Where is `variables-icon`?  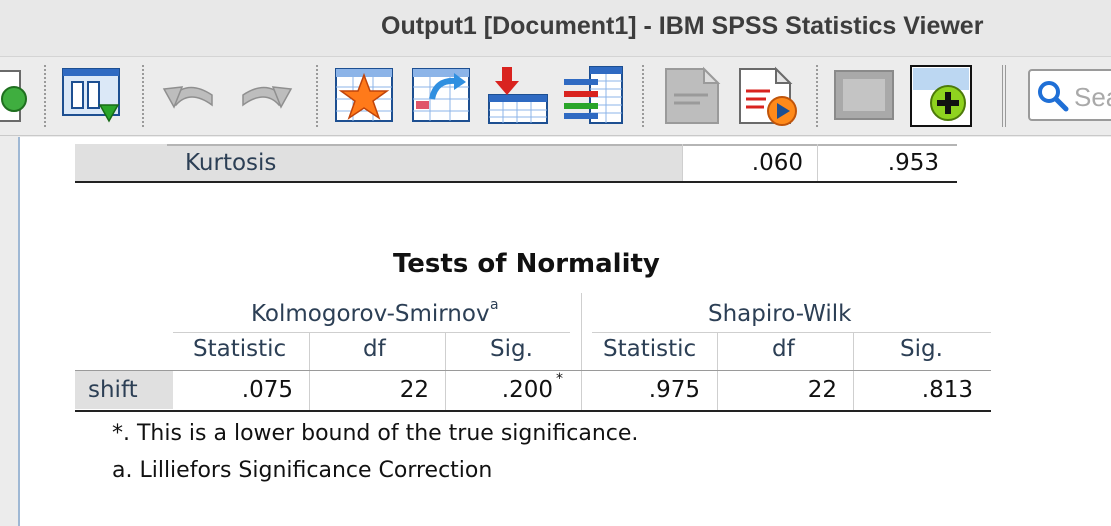 variables-icon is located at coordinates (593, 96).